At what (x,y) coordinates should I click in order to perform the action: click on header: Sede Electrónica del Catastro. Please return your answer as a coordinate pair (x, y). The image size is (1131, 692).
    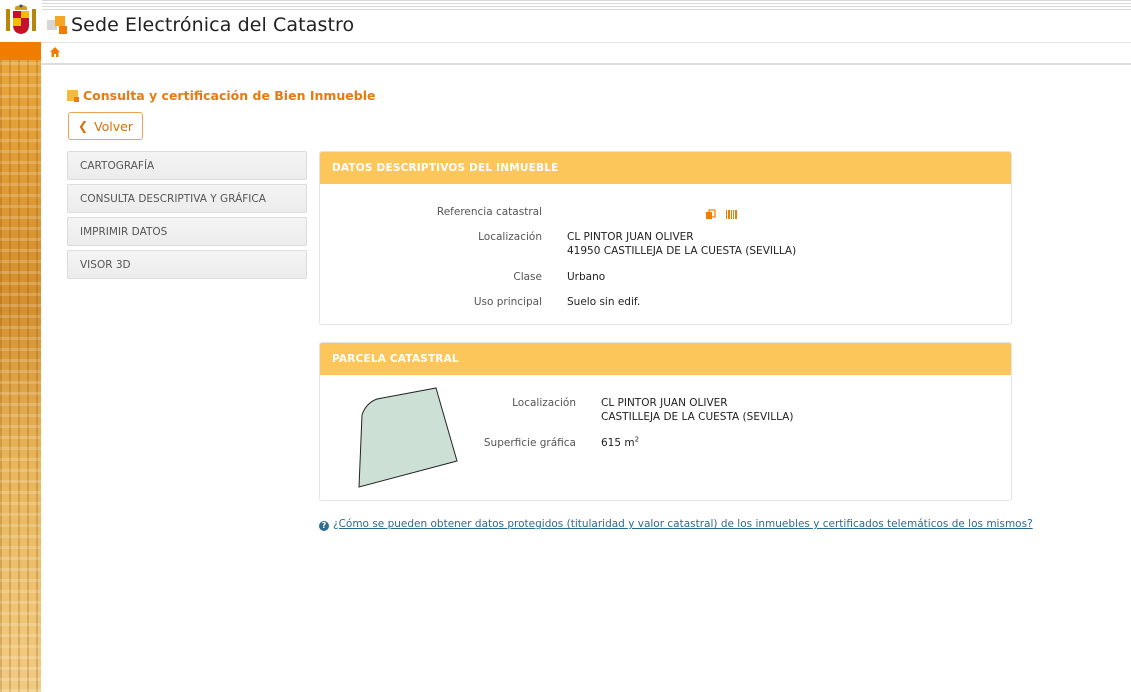
    Looking at the image, I should click on (565, 21).